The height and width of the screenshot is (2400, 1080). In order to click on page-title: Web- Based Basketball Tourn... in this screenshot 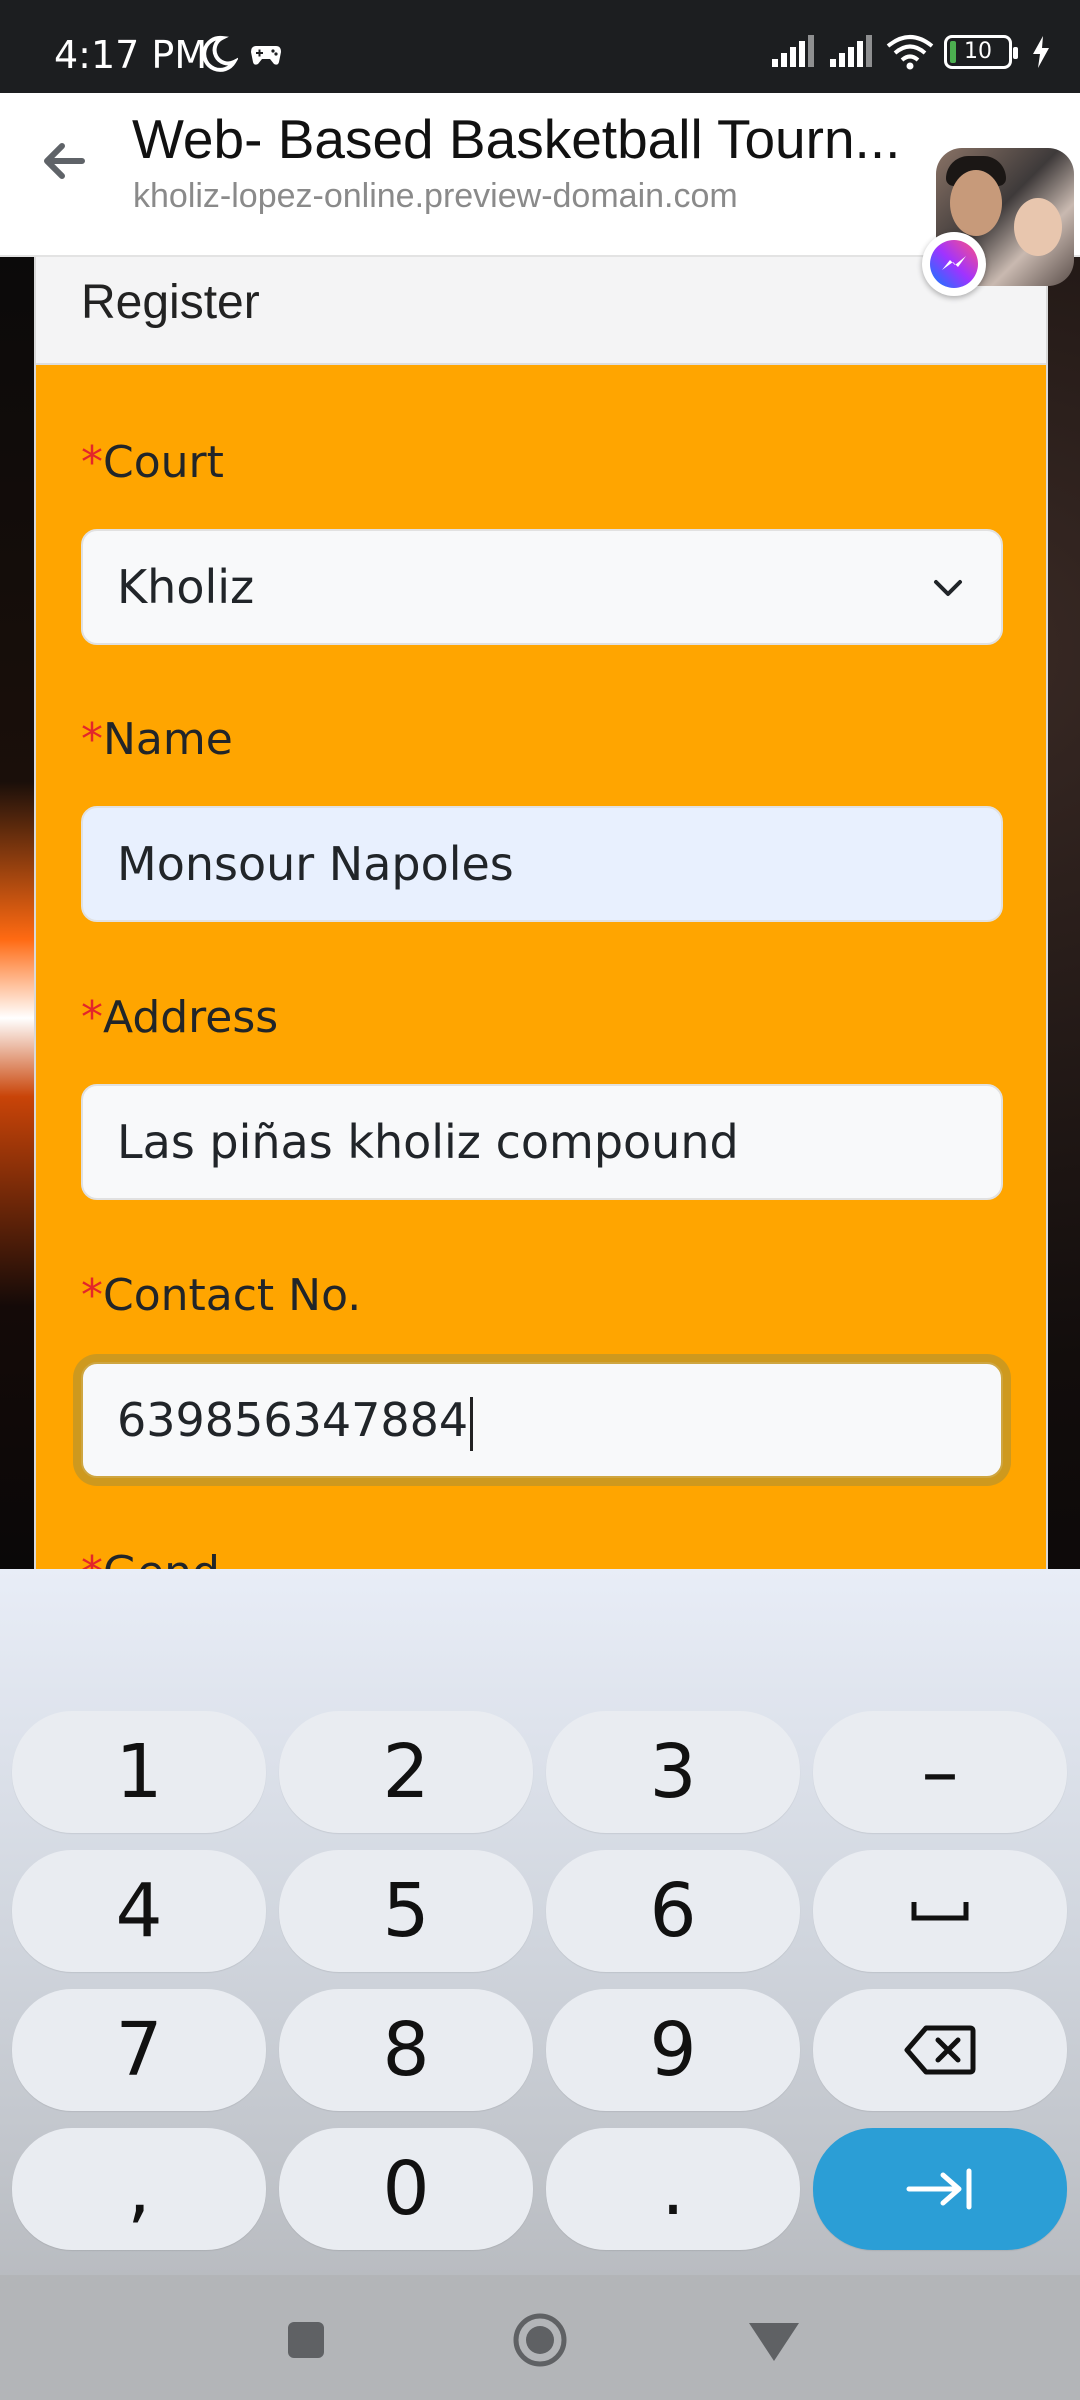, I will do `click(516, 139)`.